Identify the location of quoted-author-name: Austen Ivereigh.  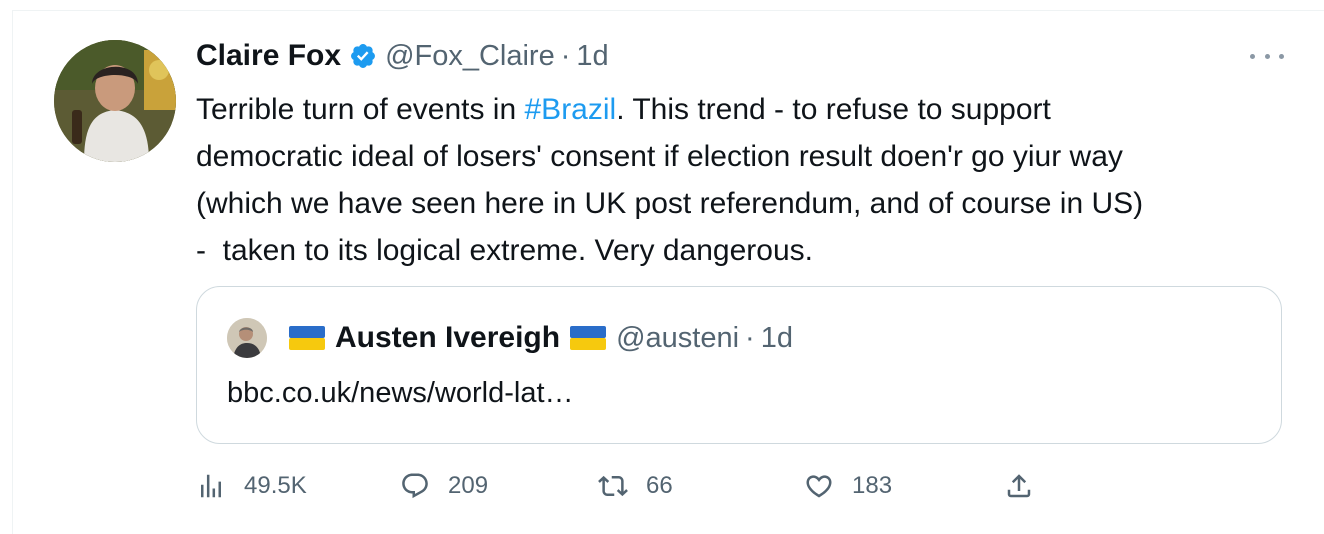
(448, 337).